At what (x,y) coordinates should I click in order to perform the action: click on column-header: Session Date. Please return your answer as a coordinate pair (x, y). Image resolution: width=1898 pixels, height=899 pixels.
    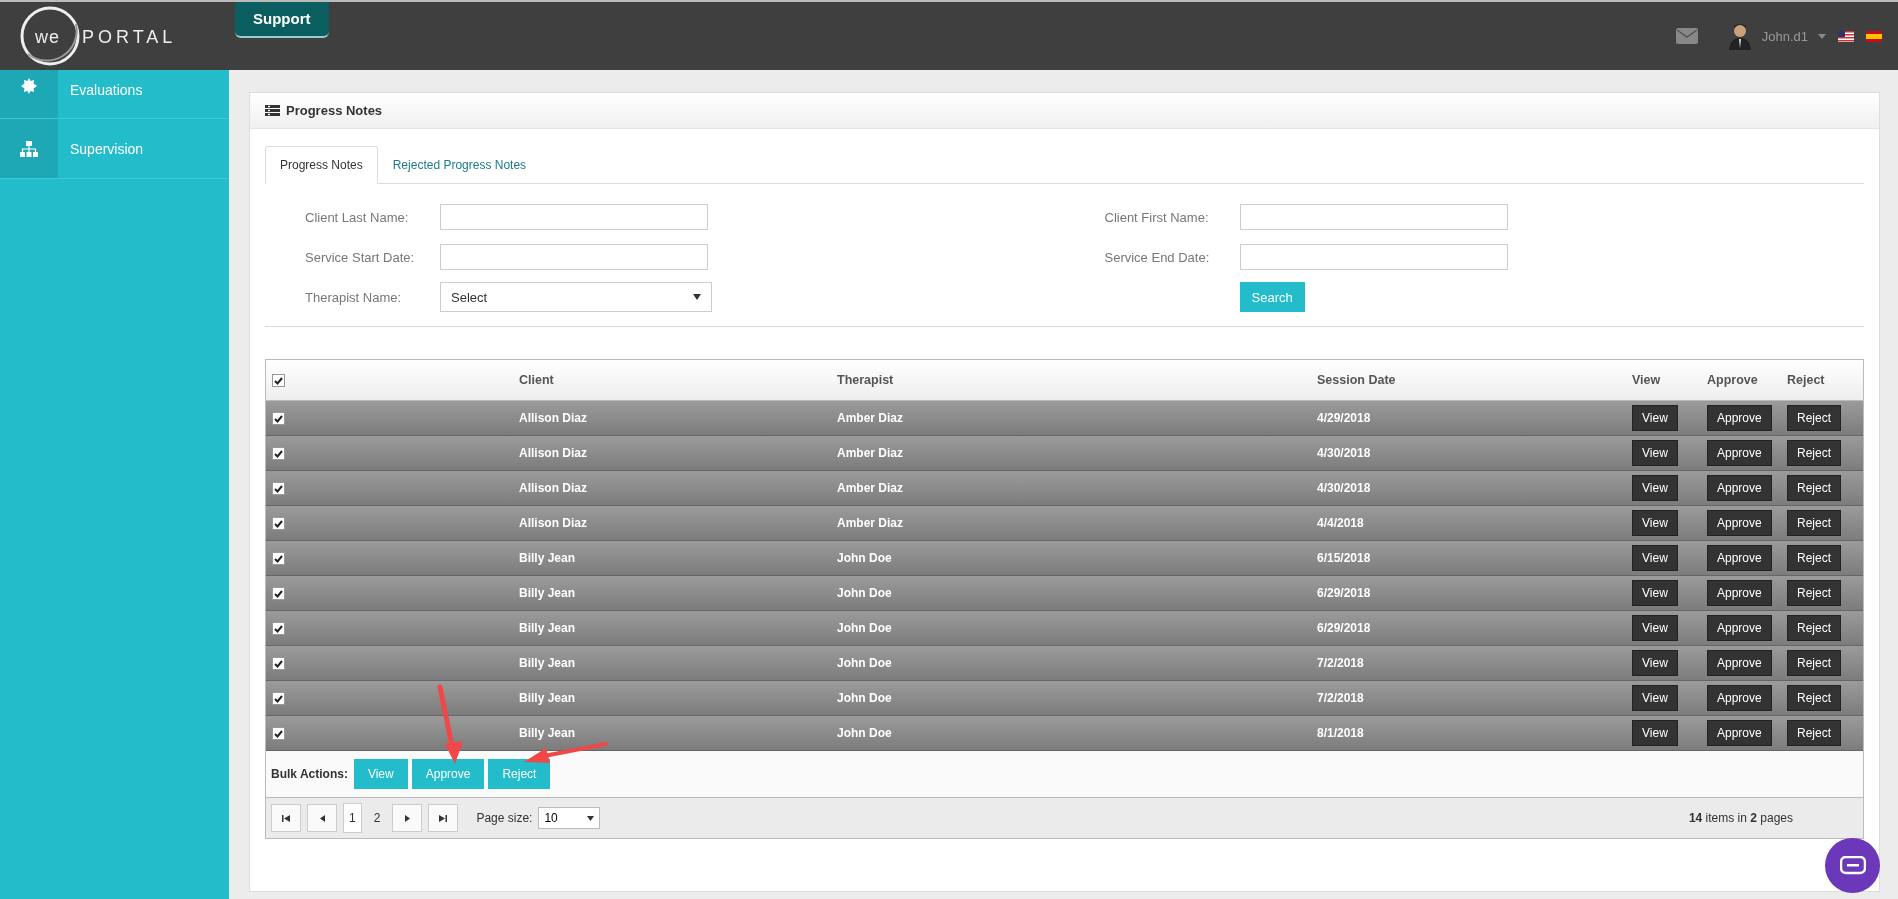
    Looking at the image, I should click on (1356, 380).